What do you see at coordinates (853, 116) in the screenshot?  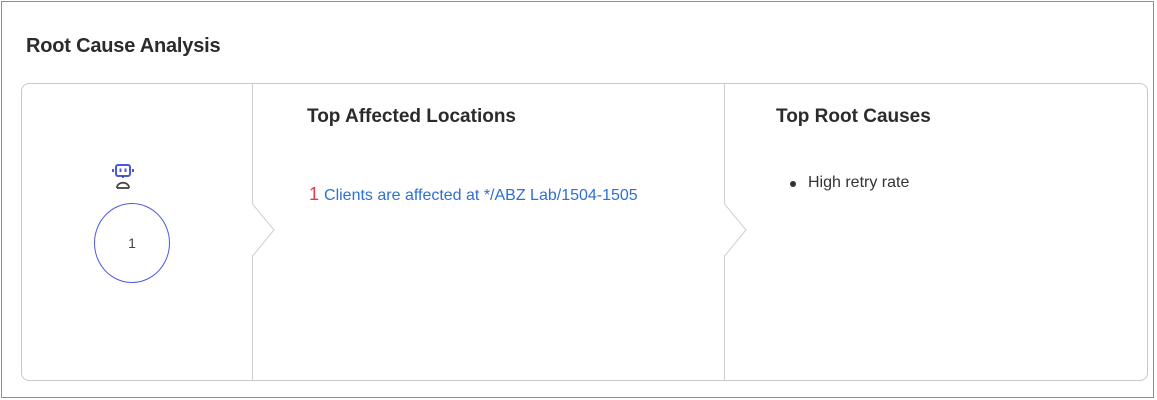 I see `root-causes-title: Top Root Causes` at bounding box center [853, 116].